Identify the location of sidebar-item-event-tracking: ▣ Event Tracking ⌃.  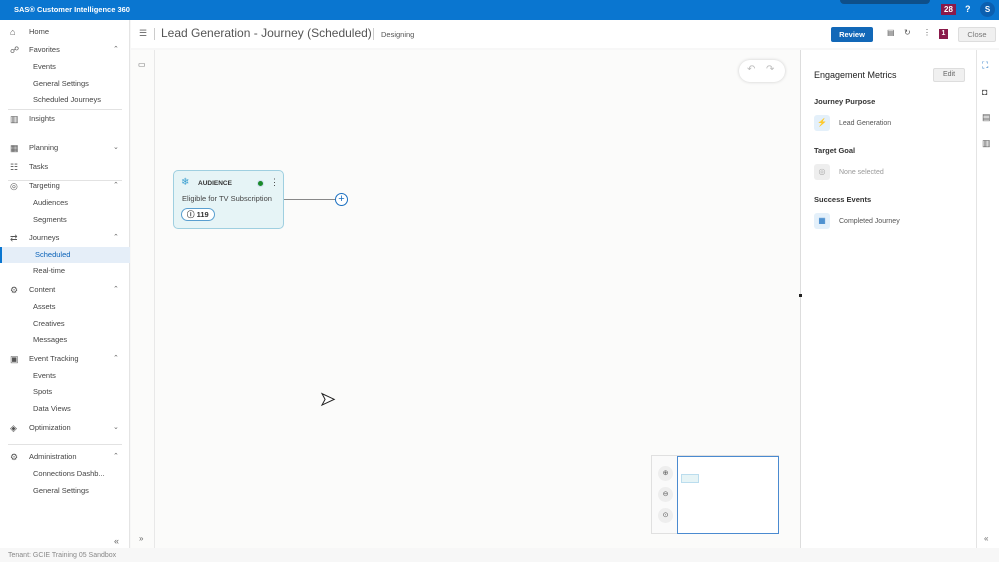
(65, 359).